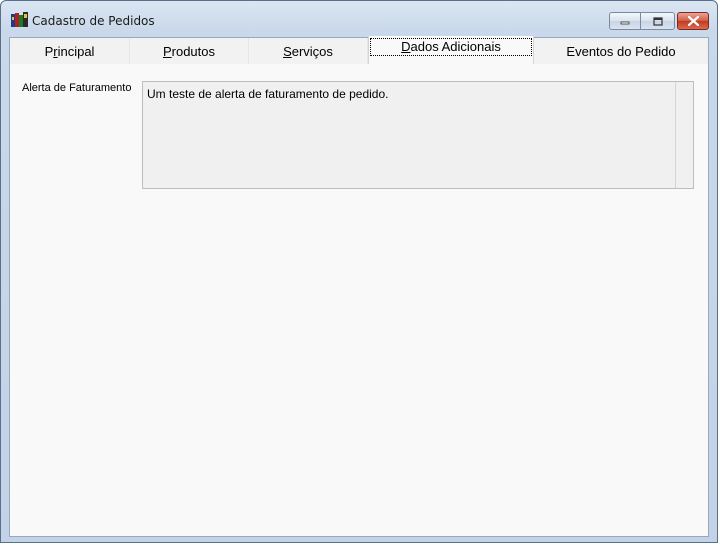 Image resolution: width=720 pixels, height=545 pixels. Describe the element at coordinates (93, 21) in the screenshot. I see `window-title: Cadastro de Pedidos` at that location.